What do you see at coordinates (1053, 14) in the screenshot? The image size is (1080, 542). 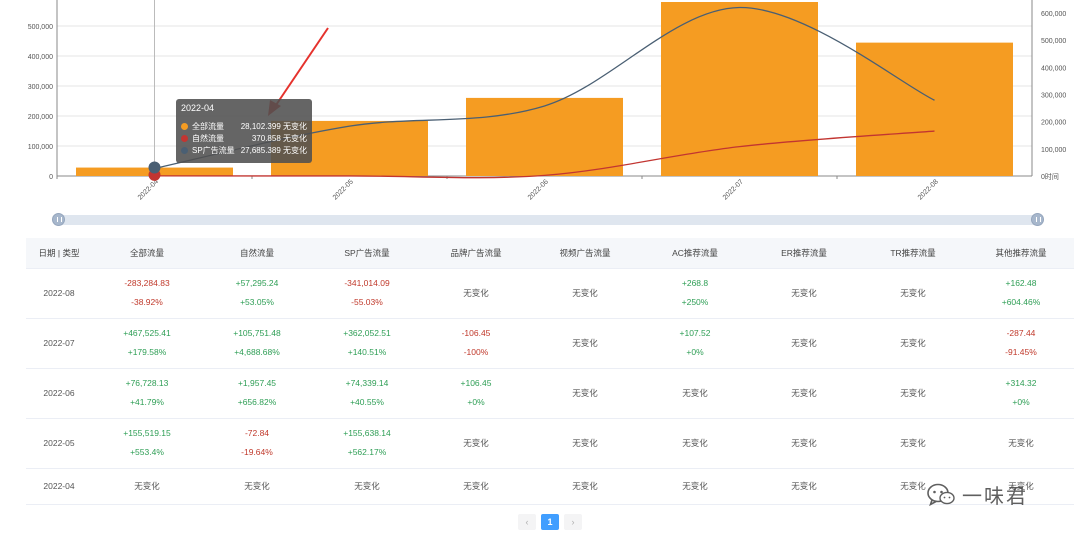 I see `right-axis-tick-label: 600,000` at bounding box center [1053, 14].